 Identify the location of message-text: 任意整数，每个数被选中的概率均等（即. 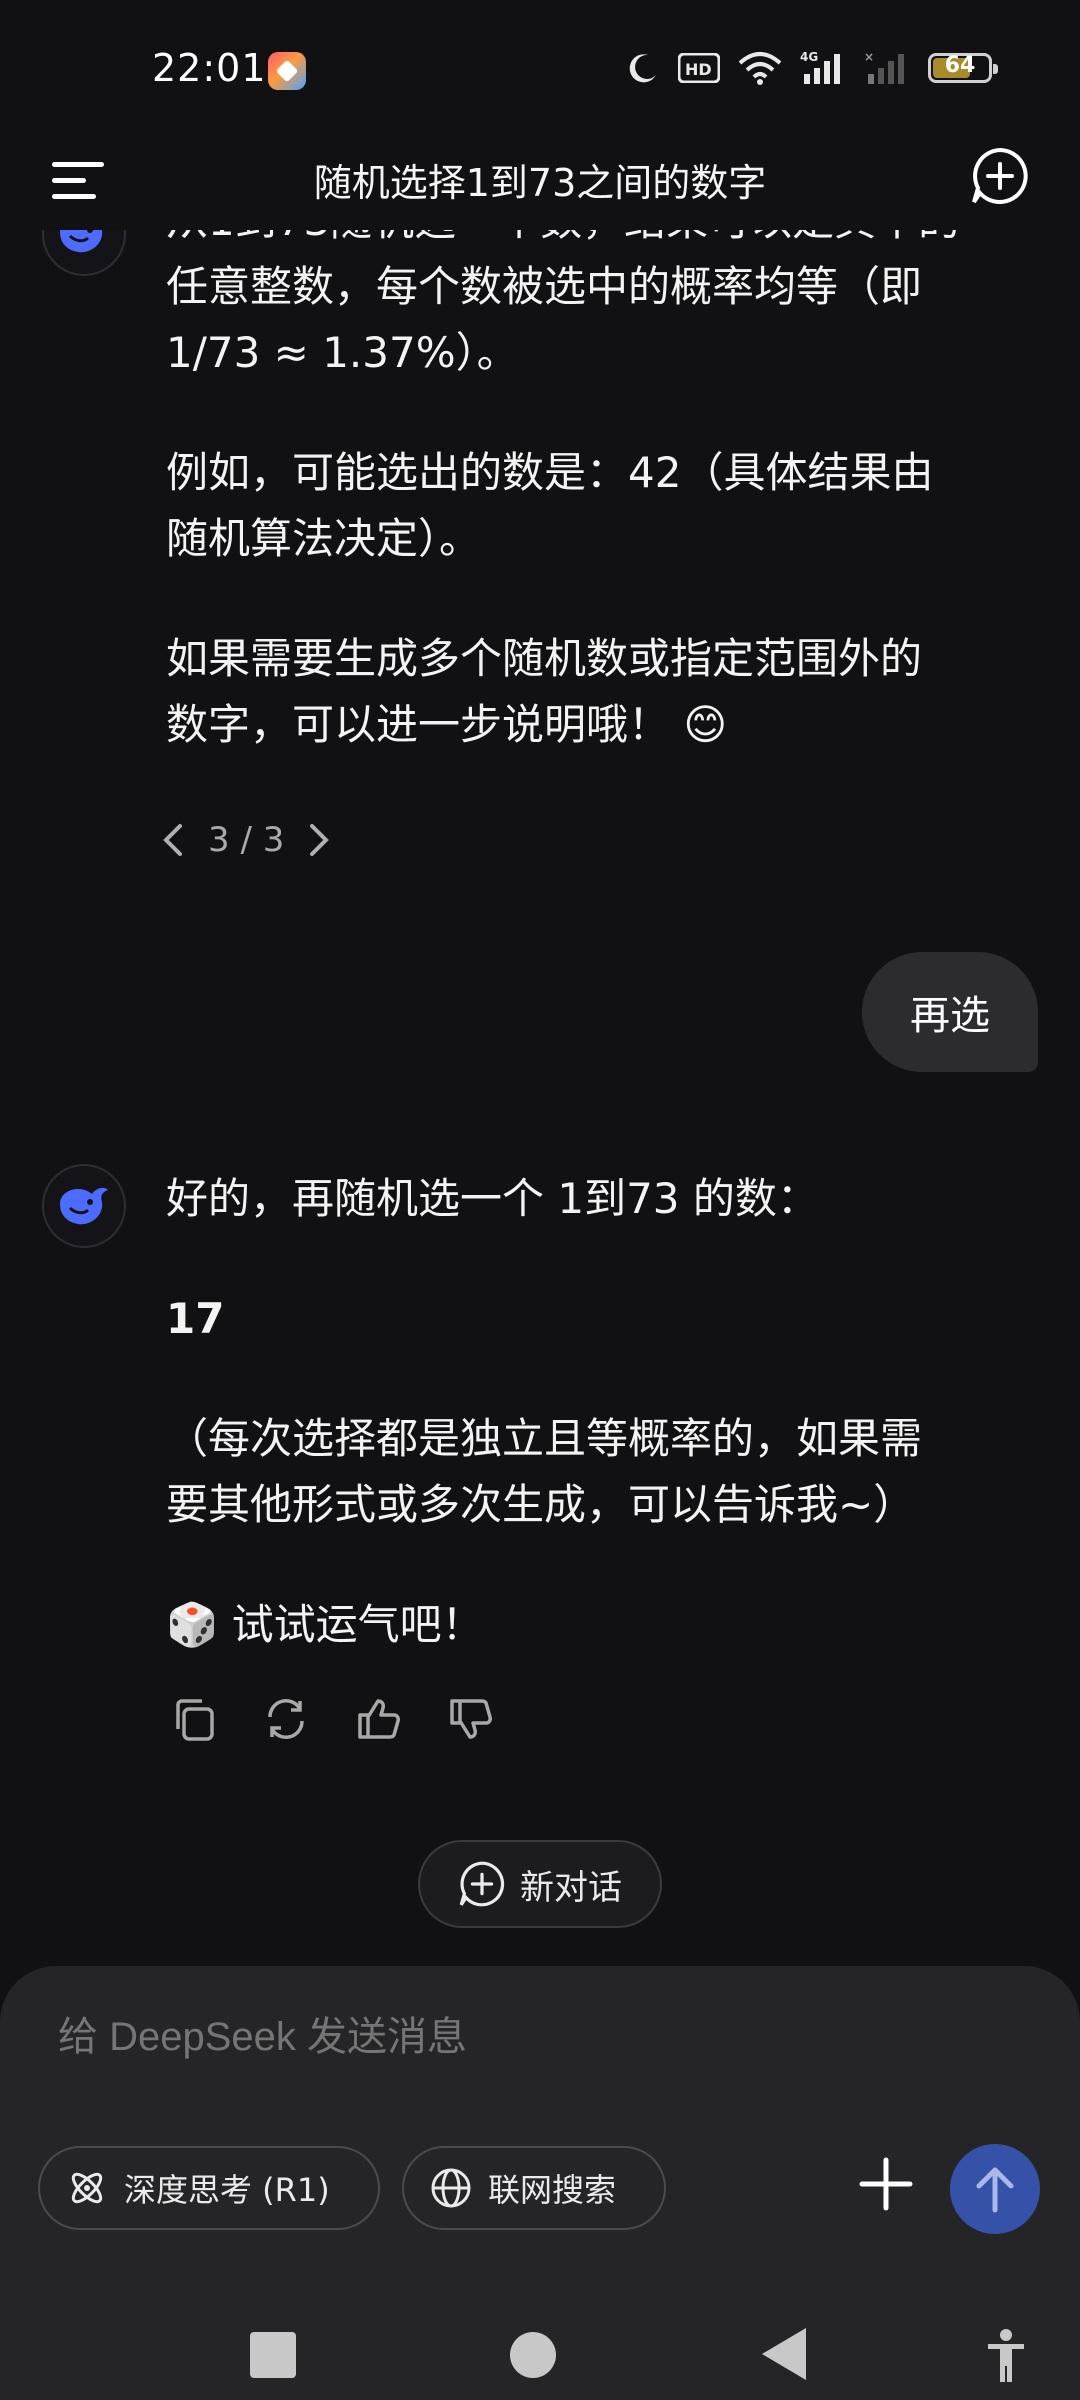
(544, 286).